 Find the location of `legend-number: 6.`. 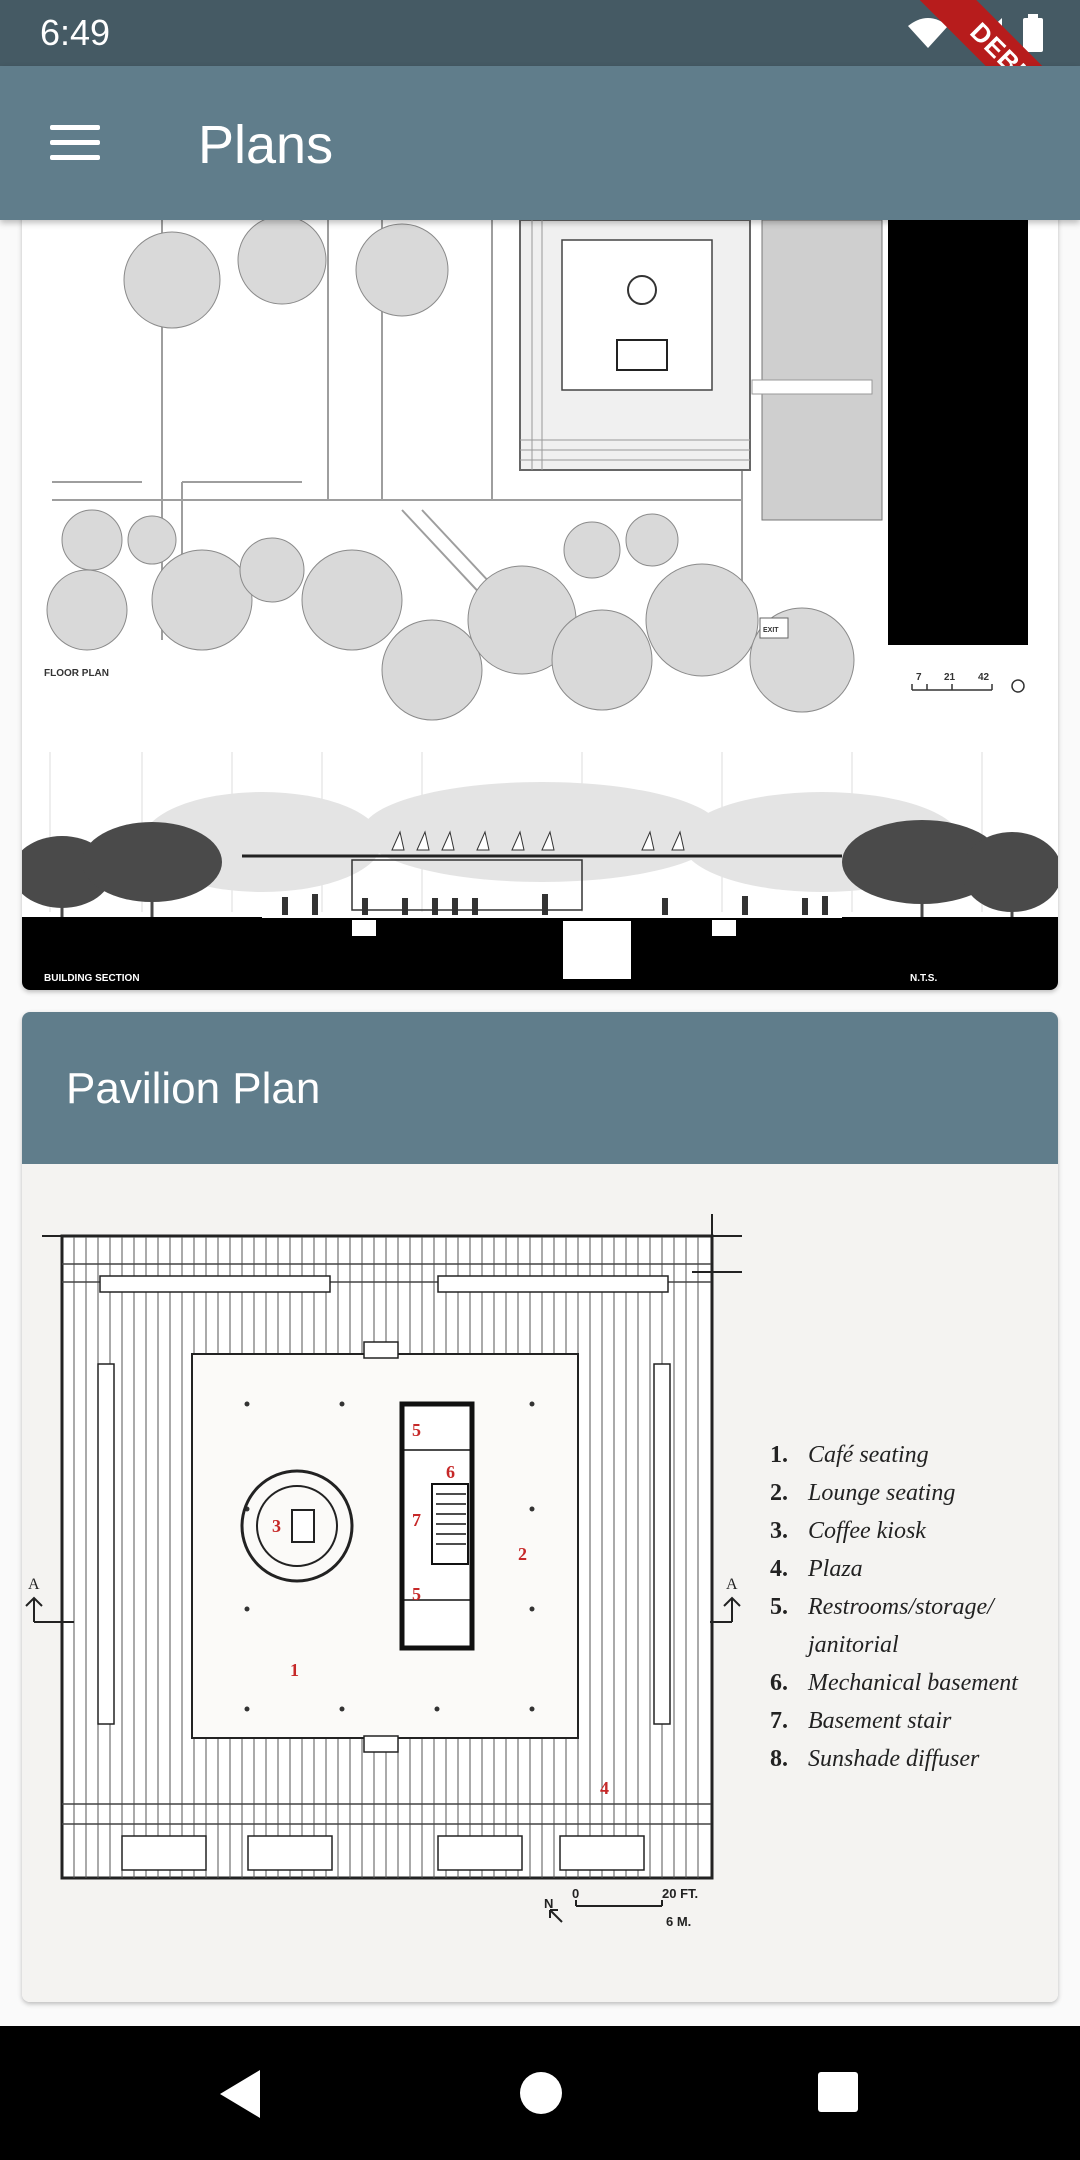

legend-number: 6. is located at coordinates (779, 1683).